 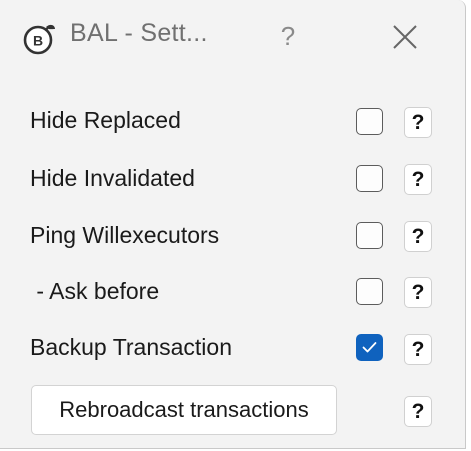 I want to click on hide-invalidated-help-button: ?, so click(x=418, y=179).